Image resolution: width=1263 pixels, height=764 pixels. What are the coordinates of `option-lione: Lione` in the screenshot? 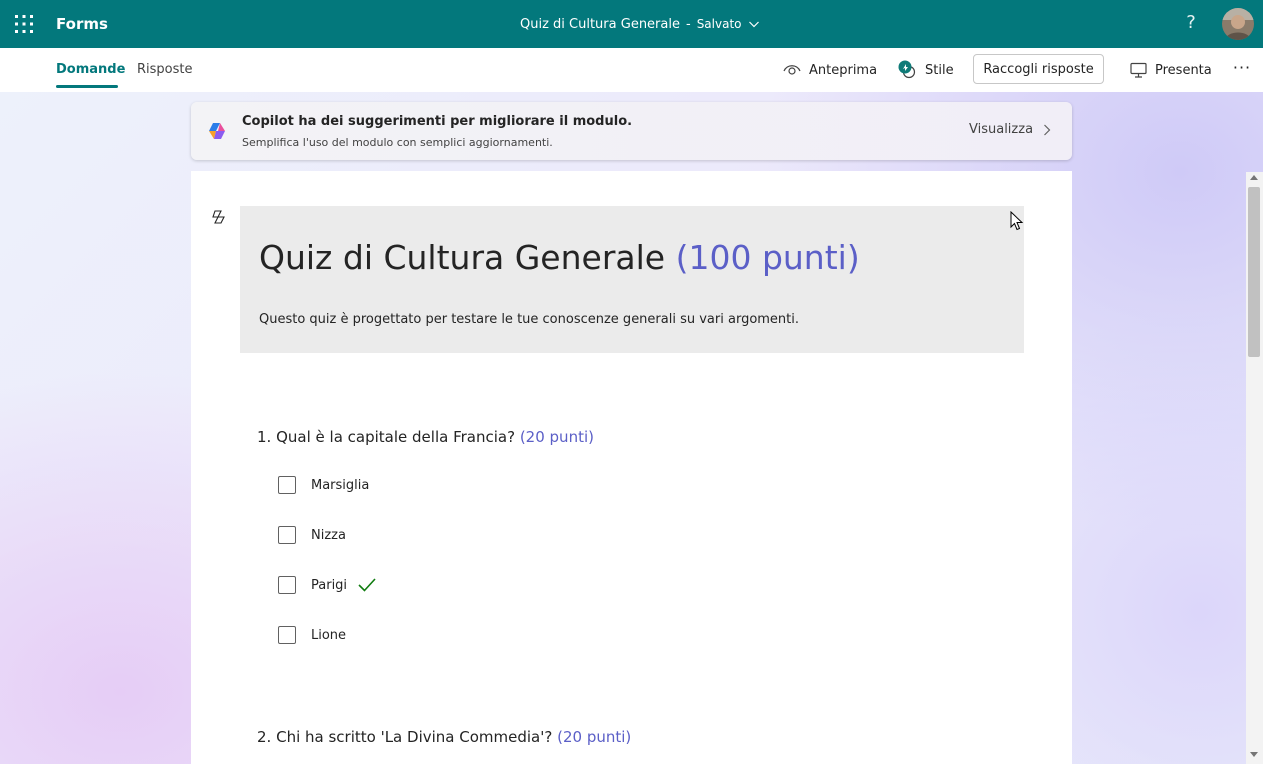 It's located at (312, 635).